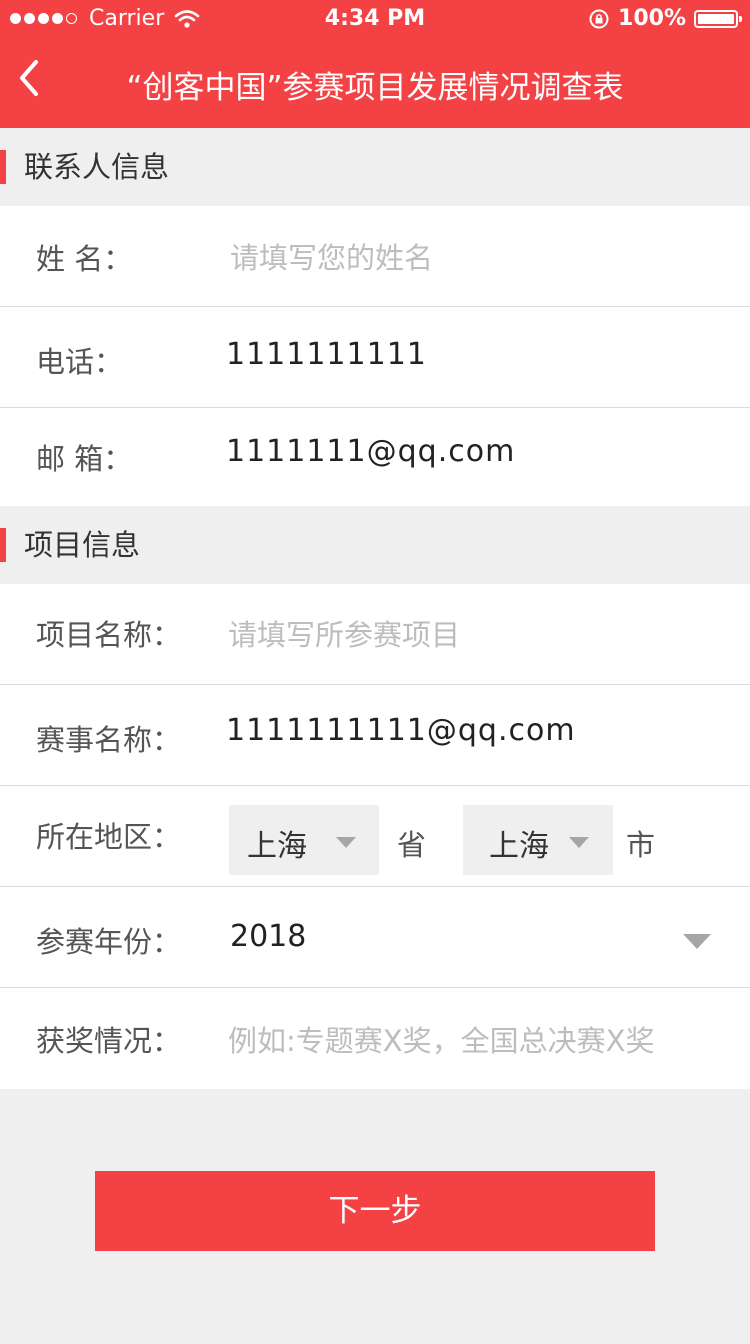  Describe the element at coordinates (375, 64) in the screenshot. I see `app-header: Carrier 4:34 PM 100% “创客中国”参赛项目发展情况调查表` at that location.